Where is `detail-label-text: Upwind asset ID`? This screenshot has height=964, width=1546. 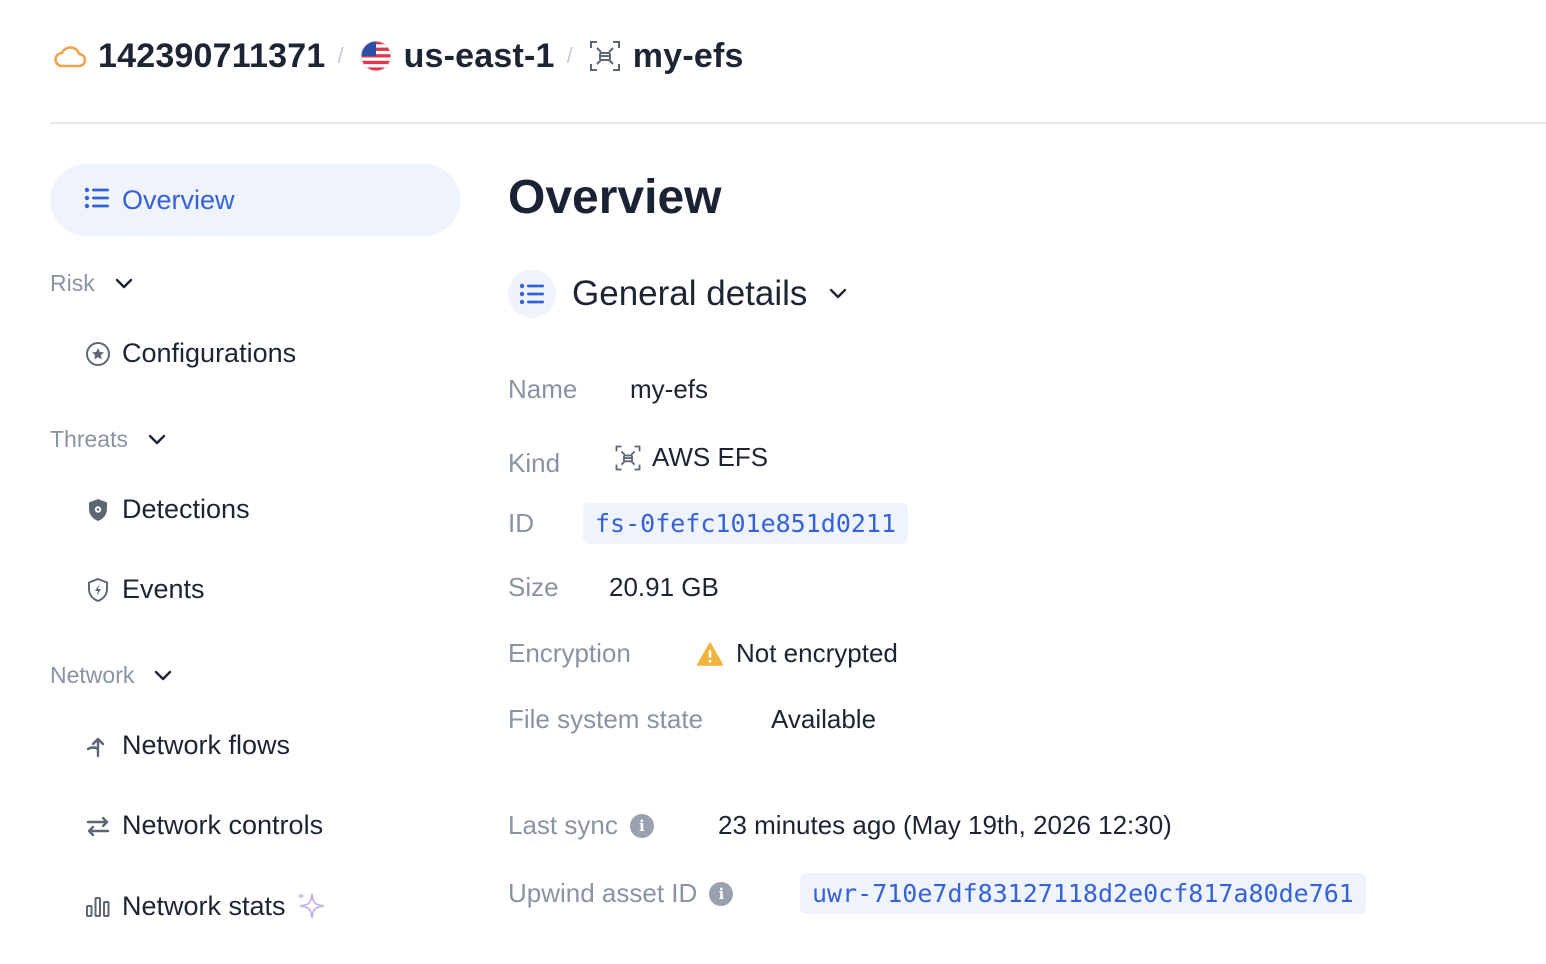
detail-label-text: Upwind asset ID is located at coordinates (603, 893).